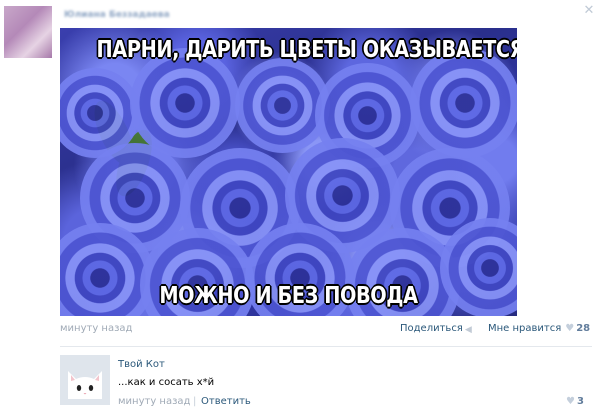  I want to click on post-footer: минуту назад Поделиться ◀ Мне нравится ♥ 28, so click(326, 331).